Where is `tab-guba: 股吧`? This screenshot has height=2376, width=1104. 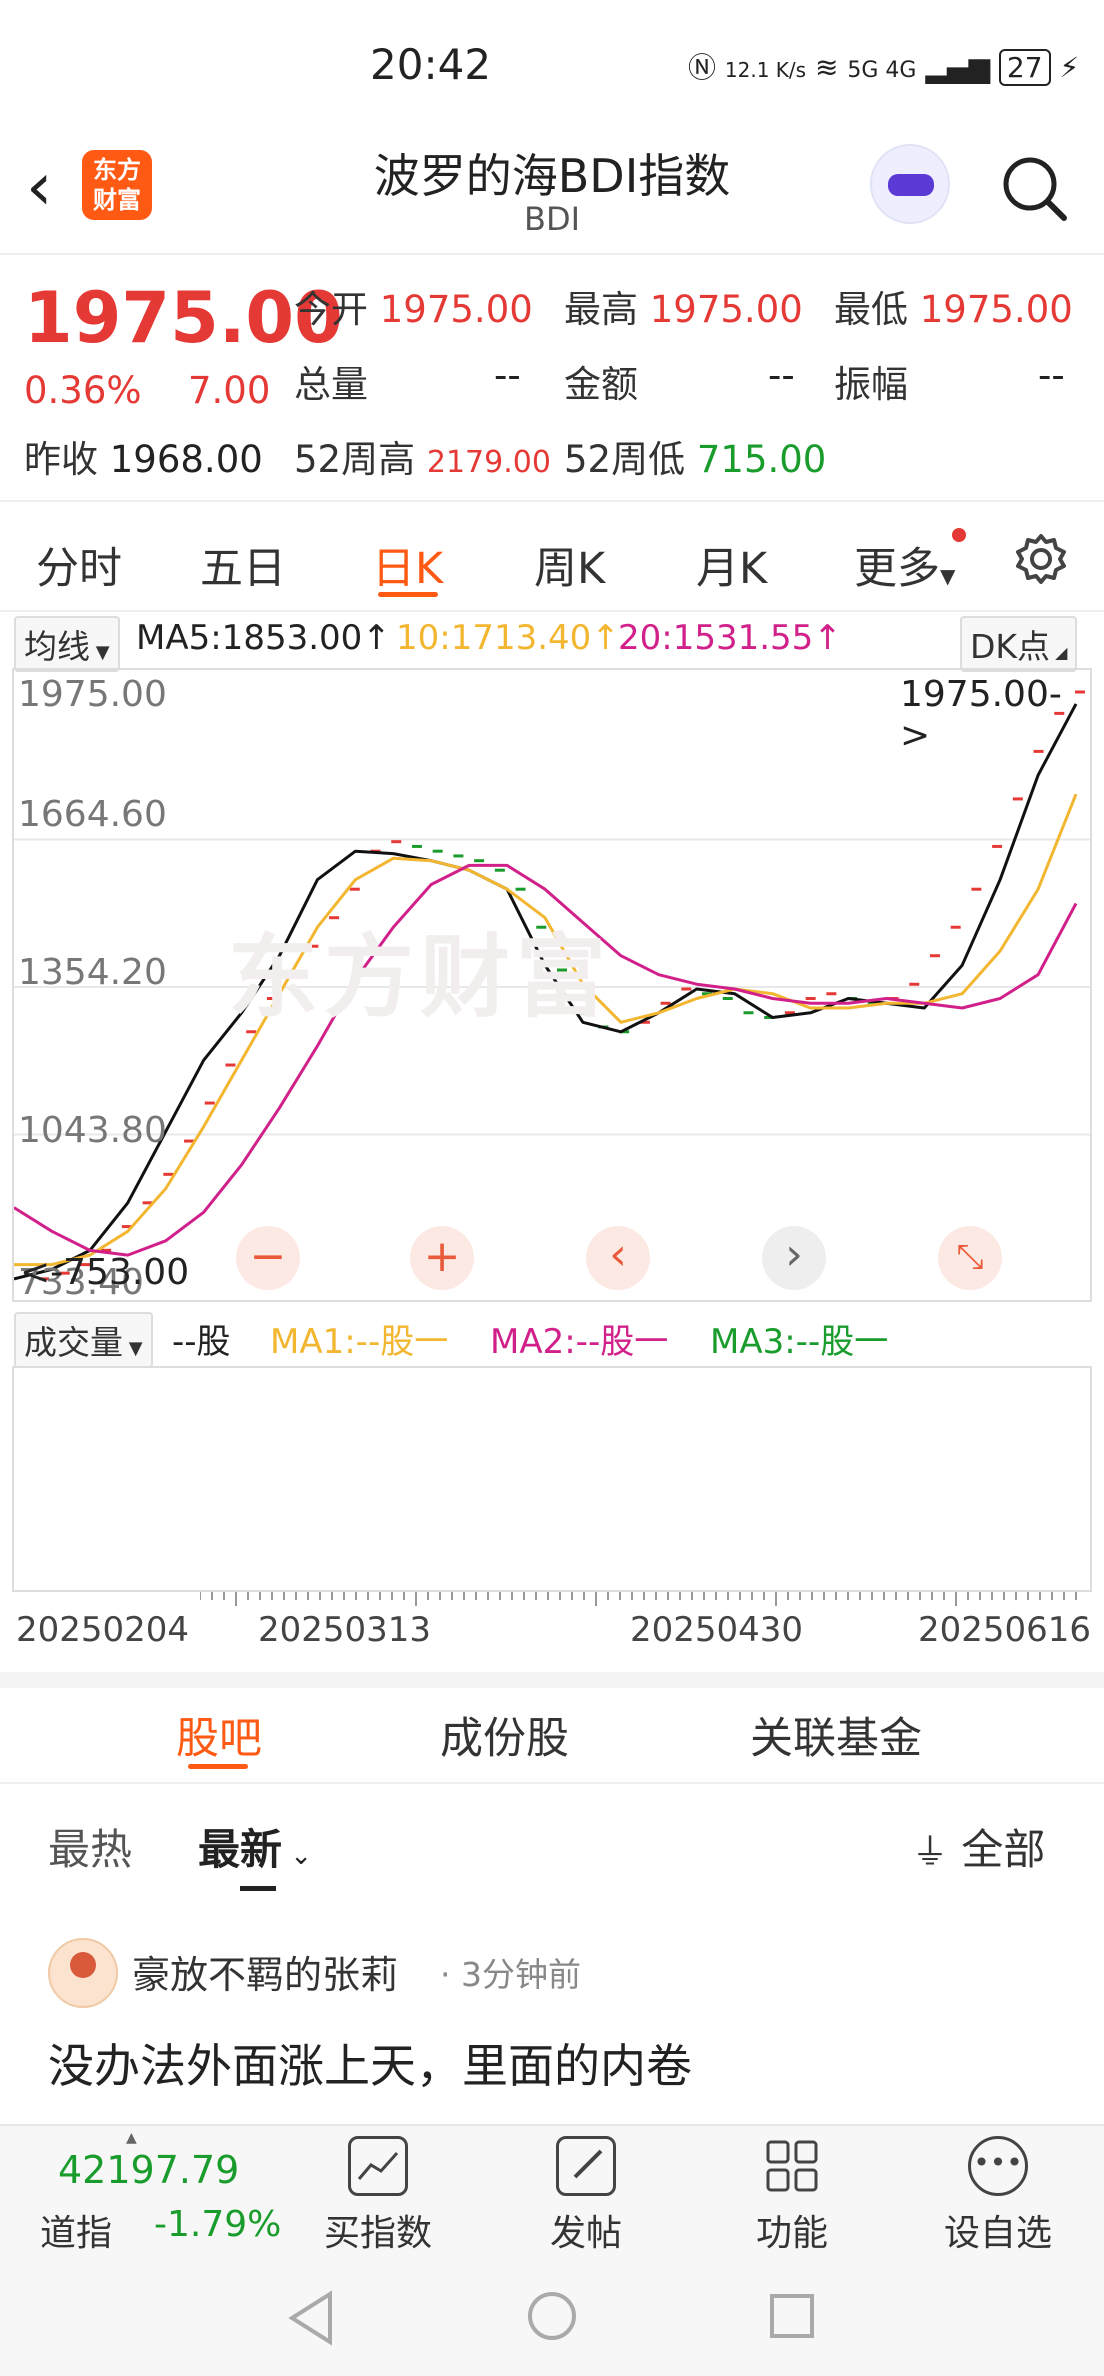 tab-guba: 股吧 is located at coordinates (219, 1735).